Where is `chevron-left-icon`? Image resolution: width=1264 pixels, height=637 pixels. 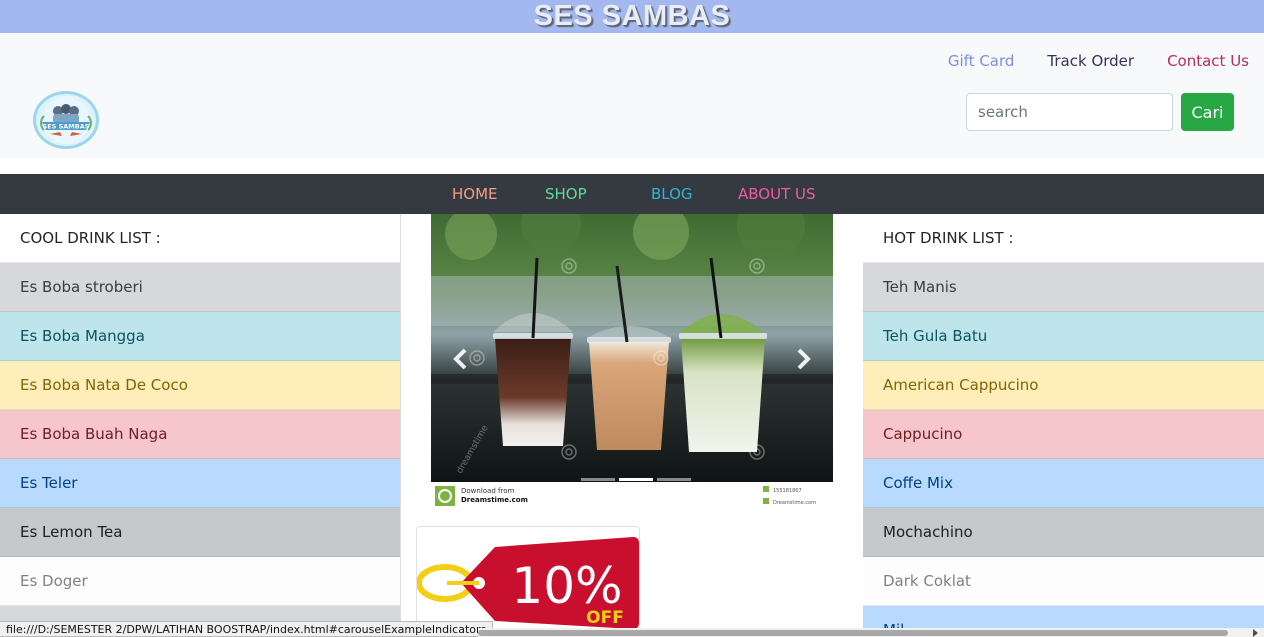
chevron-left-icon is located at coordinates (460, 359).